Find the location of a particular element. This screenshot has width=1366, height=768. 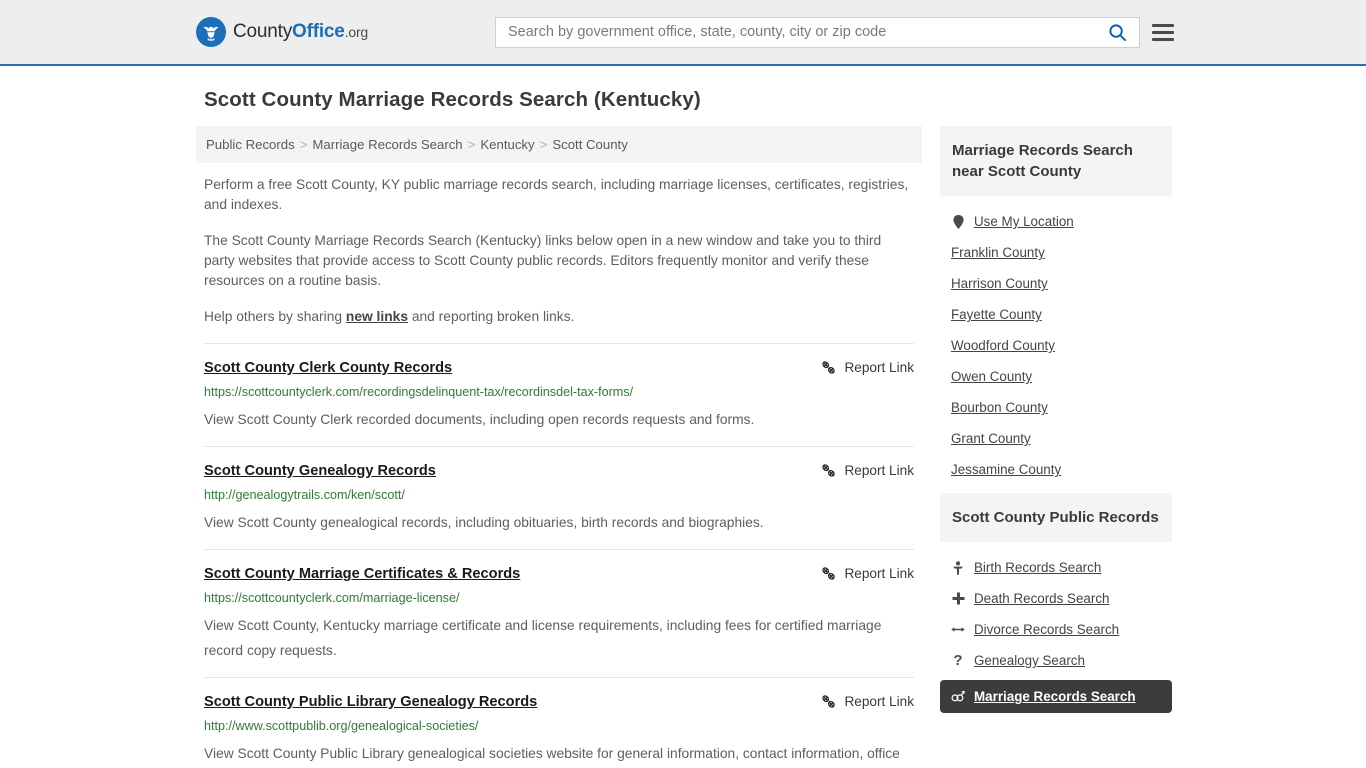

sidebar-item-use-my-location: Use My Location is located at coordinates (1056, 221).